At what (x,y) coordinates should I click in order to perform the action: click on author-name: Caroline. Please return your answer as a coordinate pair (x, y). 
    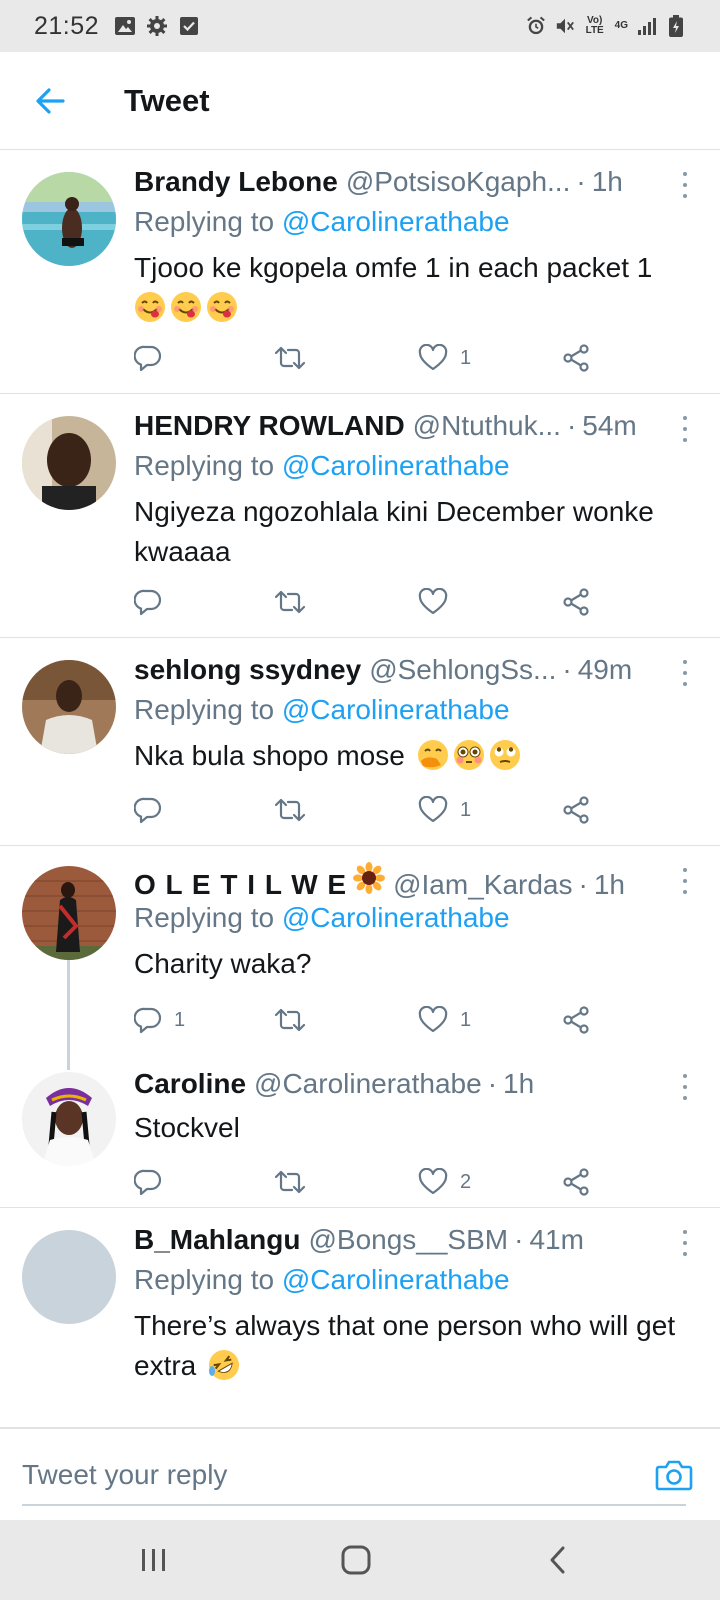
    Looking at the image, I should click on (190, 1084).